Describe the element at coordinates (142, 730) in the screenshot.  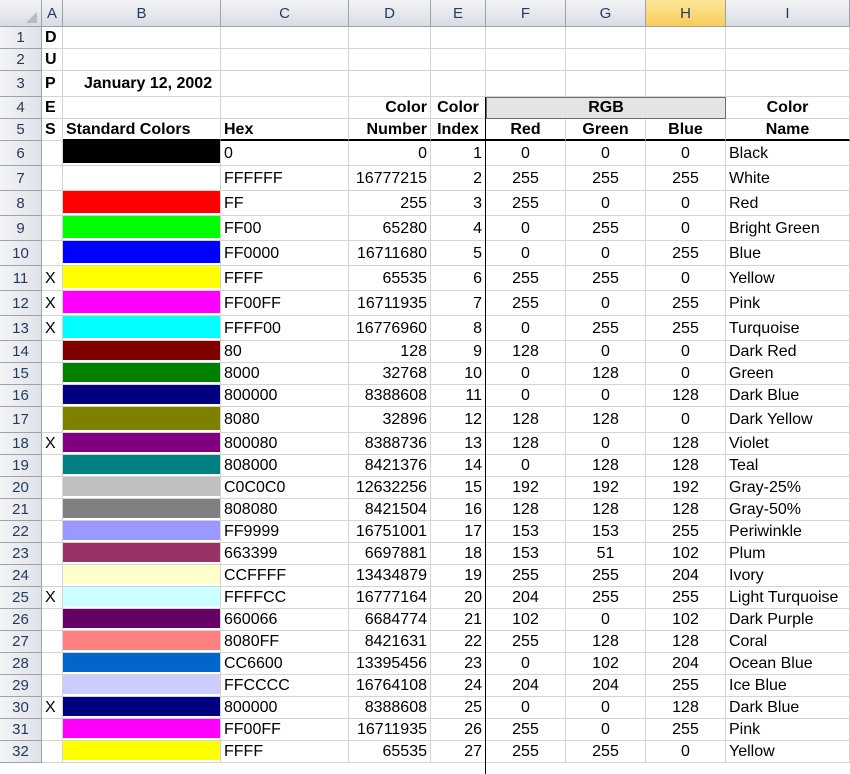
I see `cell-b31` at that location.